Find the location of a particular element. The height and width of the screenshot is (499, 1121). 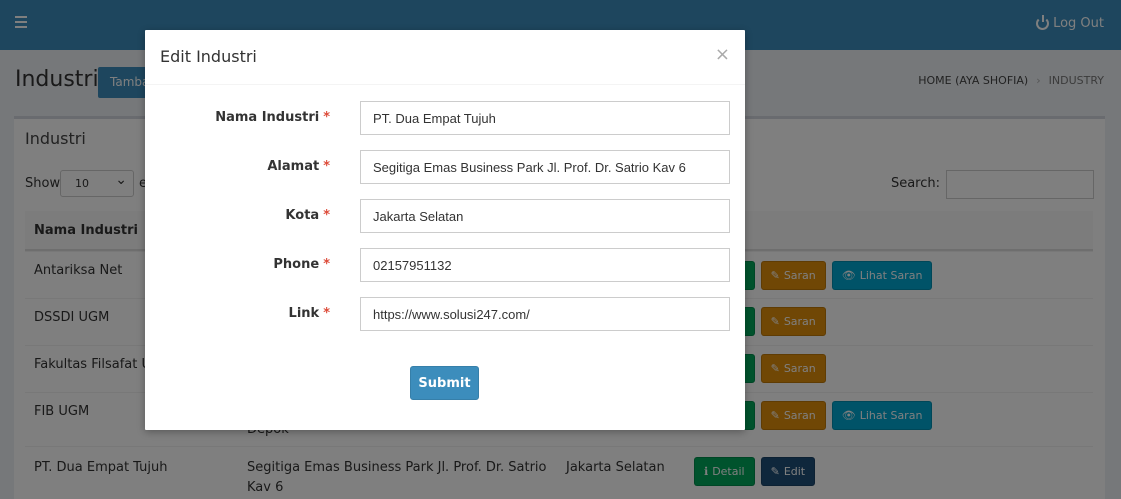

link-input is located at coordinates (545, 314).